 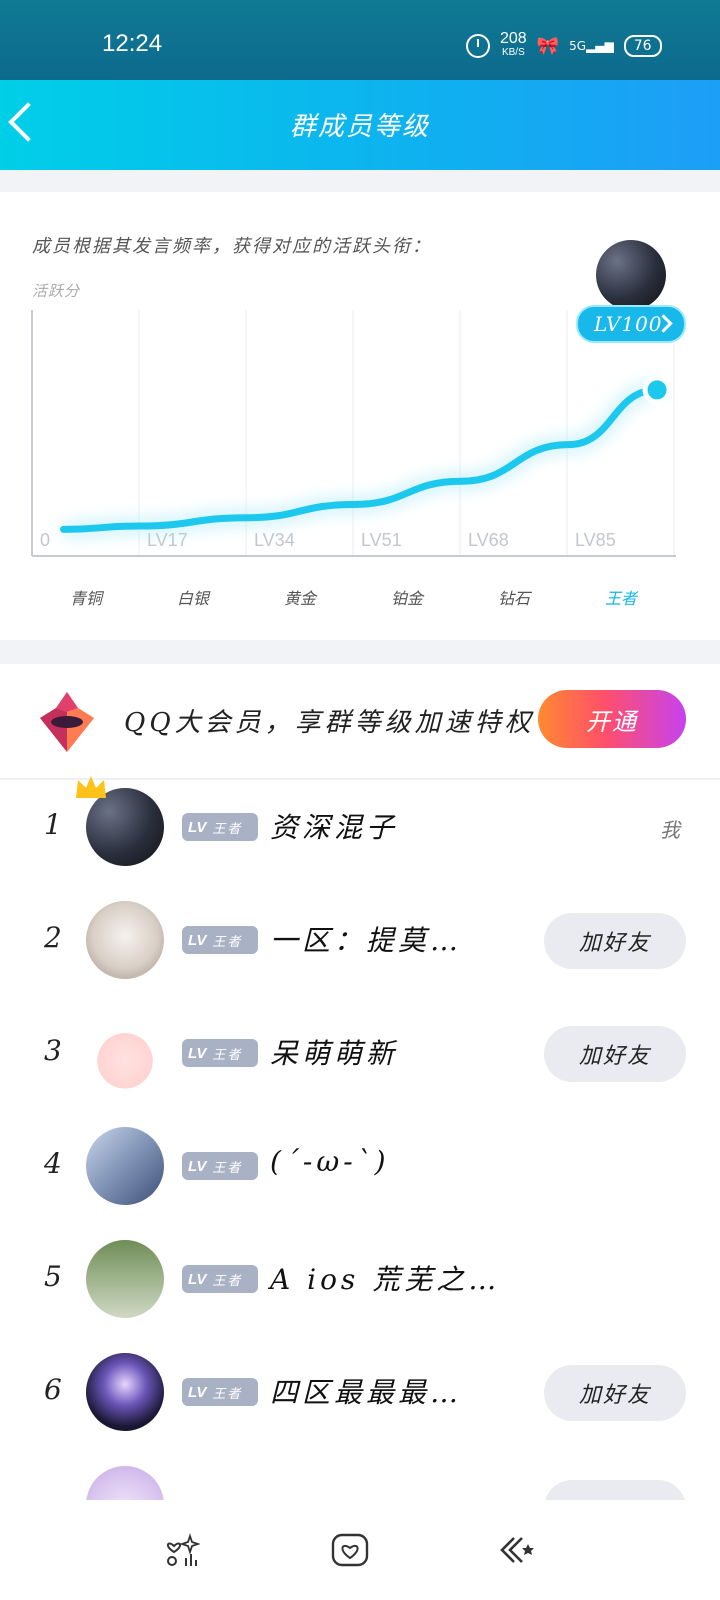 I want to click on double-chevron-star-icon, so click(x=517, y=1550).